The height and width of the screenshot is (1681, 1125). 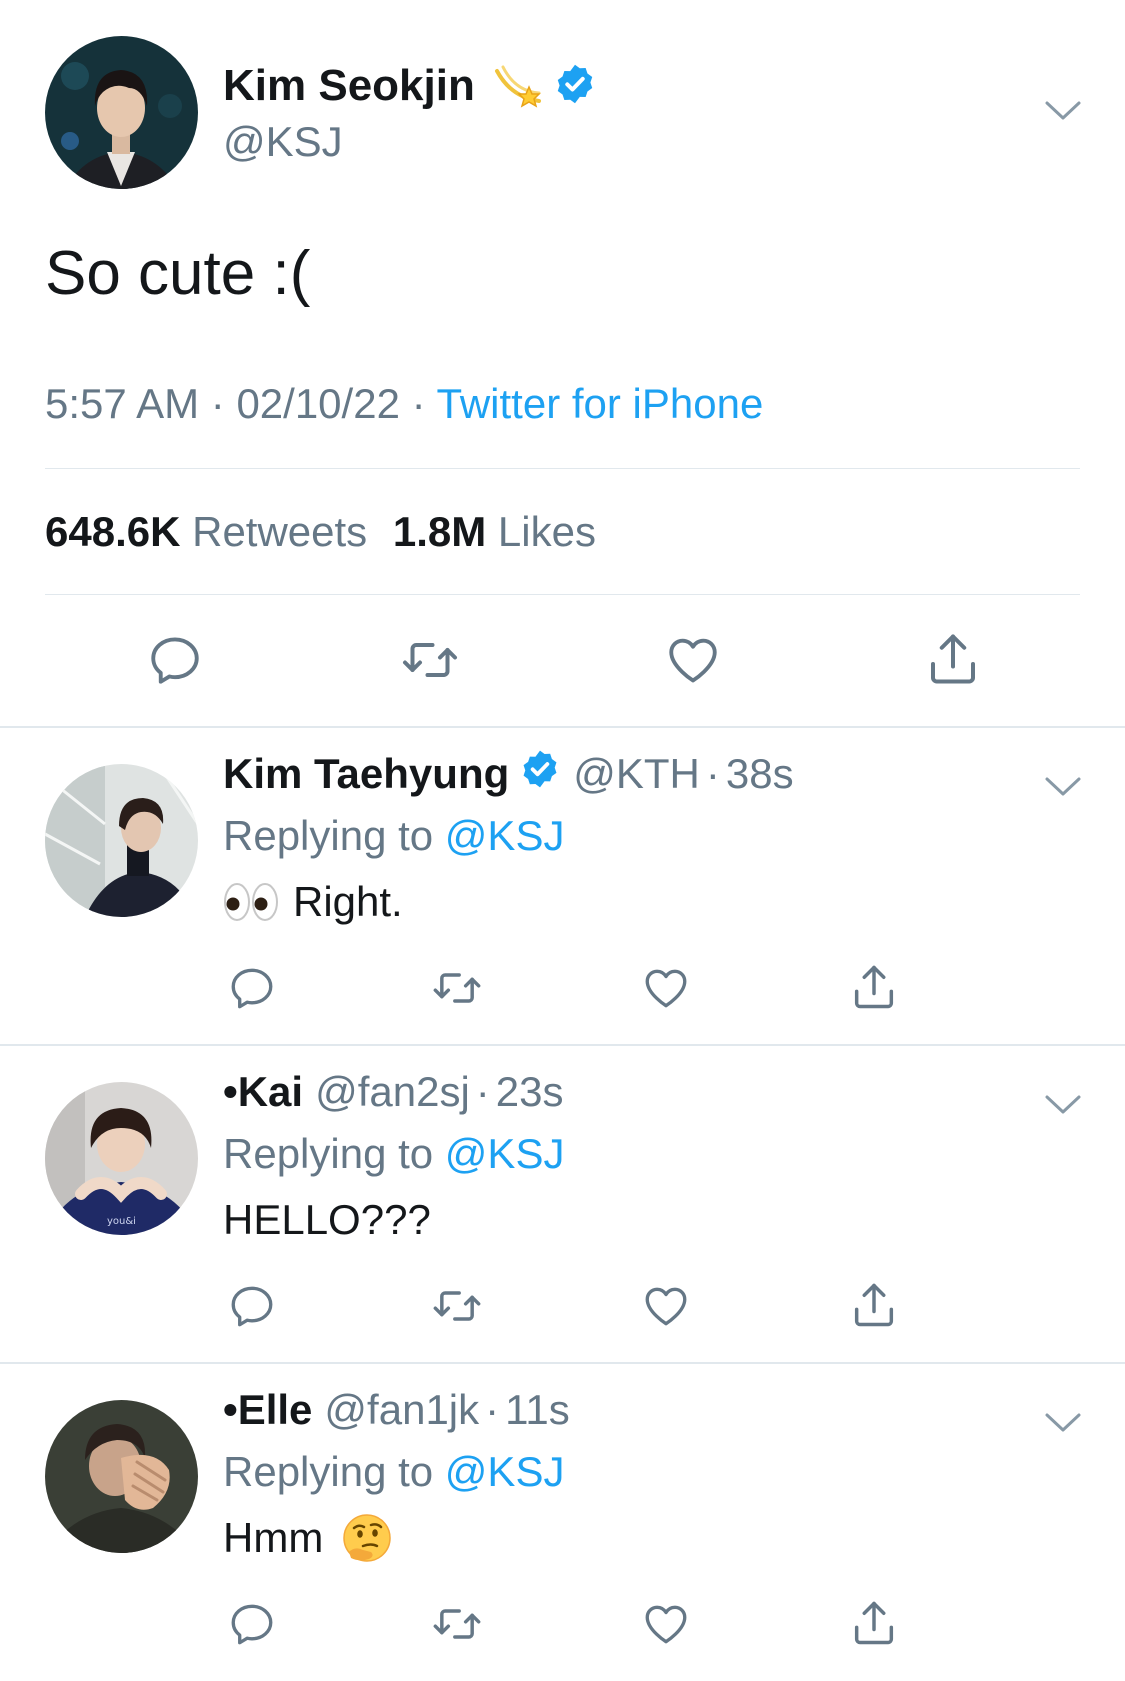 What do you see at coordinates (367, 1538) in the screenshot?
I see `thinking-face-emoji` at bounding box center [367, 1538].